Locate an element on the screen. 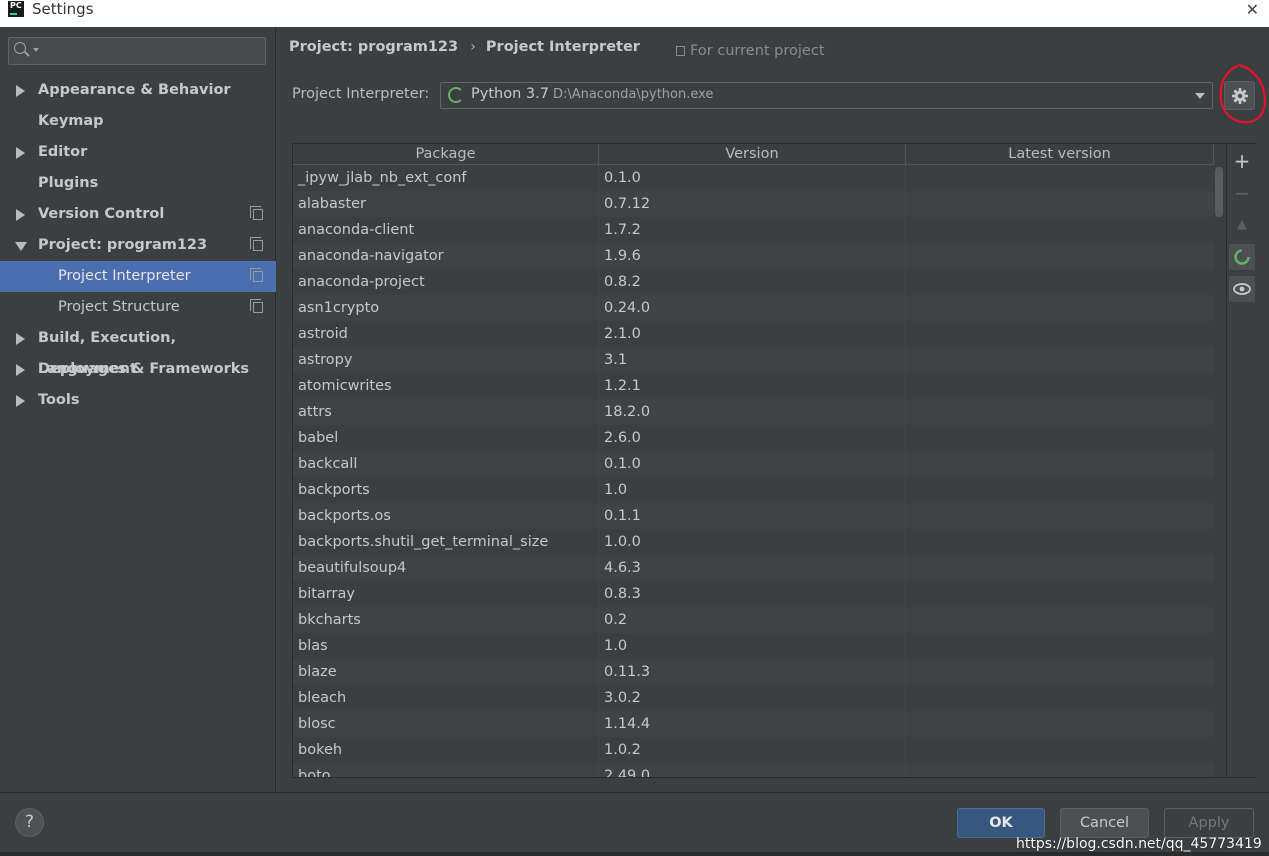 This screenshot has height=856, width=1269. table-row: backports.os 0.1.1 is located at coordinates (753, 516).